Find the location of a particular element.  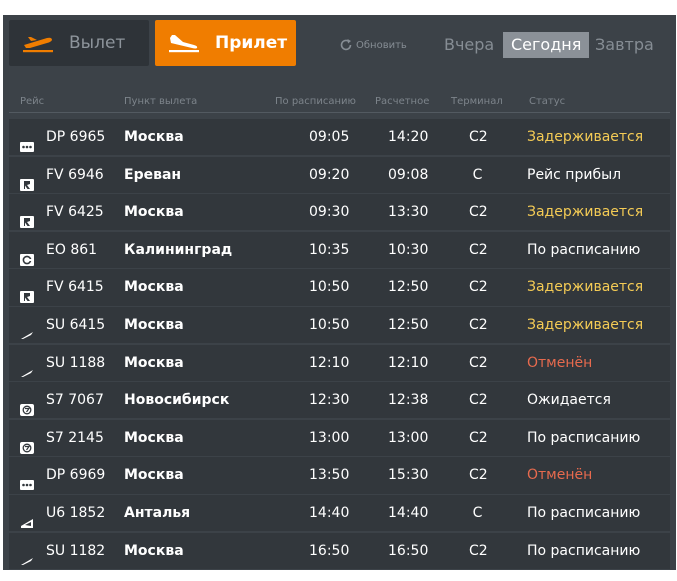

flight-row: DP 6969 Москва 13:50 15:30 C2 Отменён is located at coordinates (339, 475).